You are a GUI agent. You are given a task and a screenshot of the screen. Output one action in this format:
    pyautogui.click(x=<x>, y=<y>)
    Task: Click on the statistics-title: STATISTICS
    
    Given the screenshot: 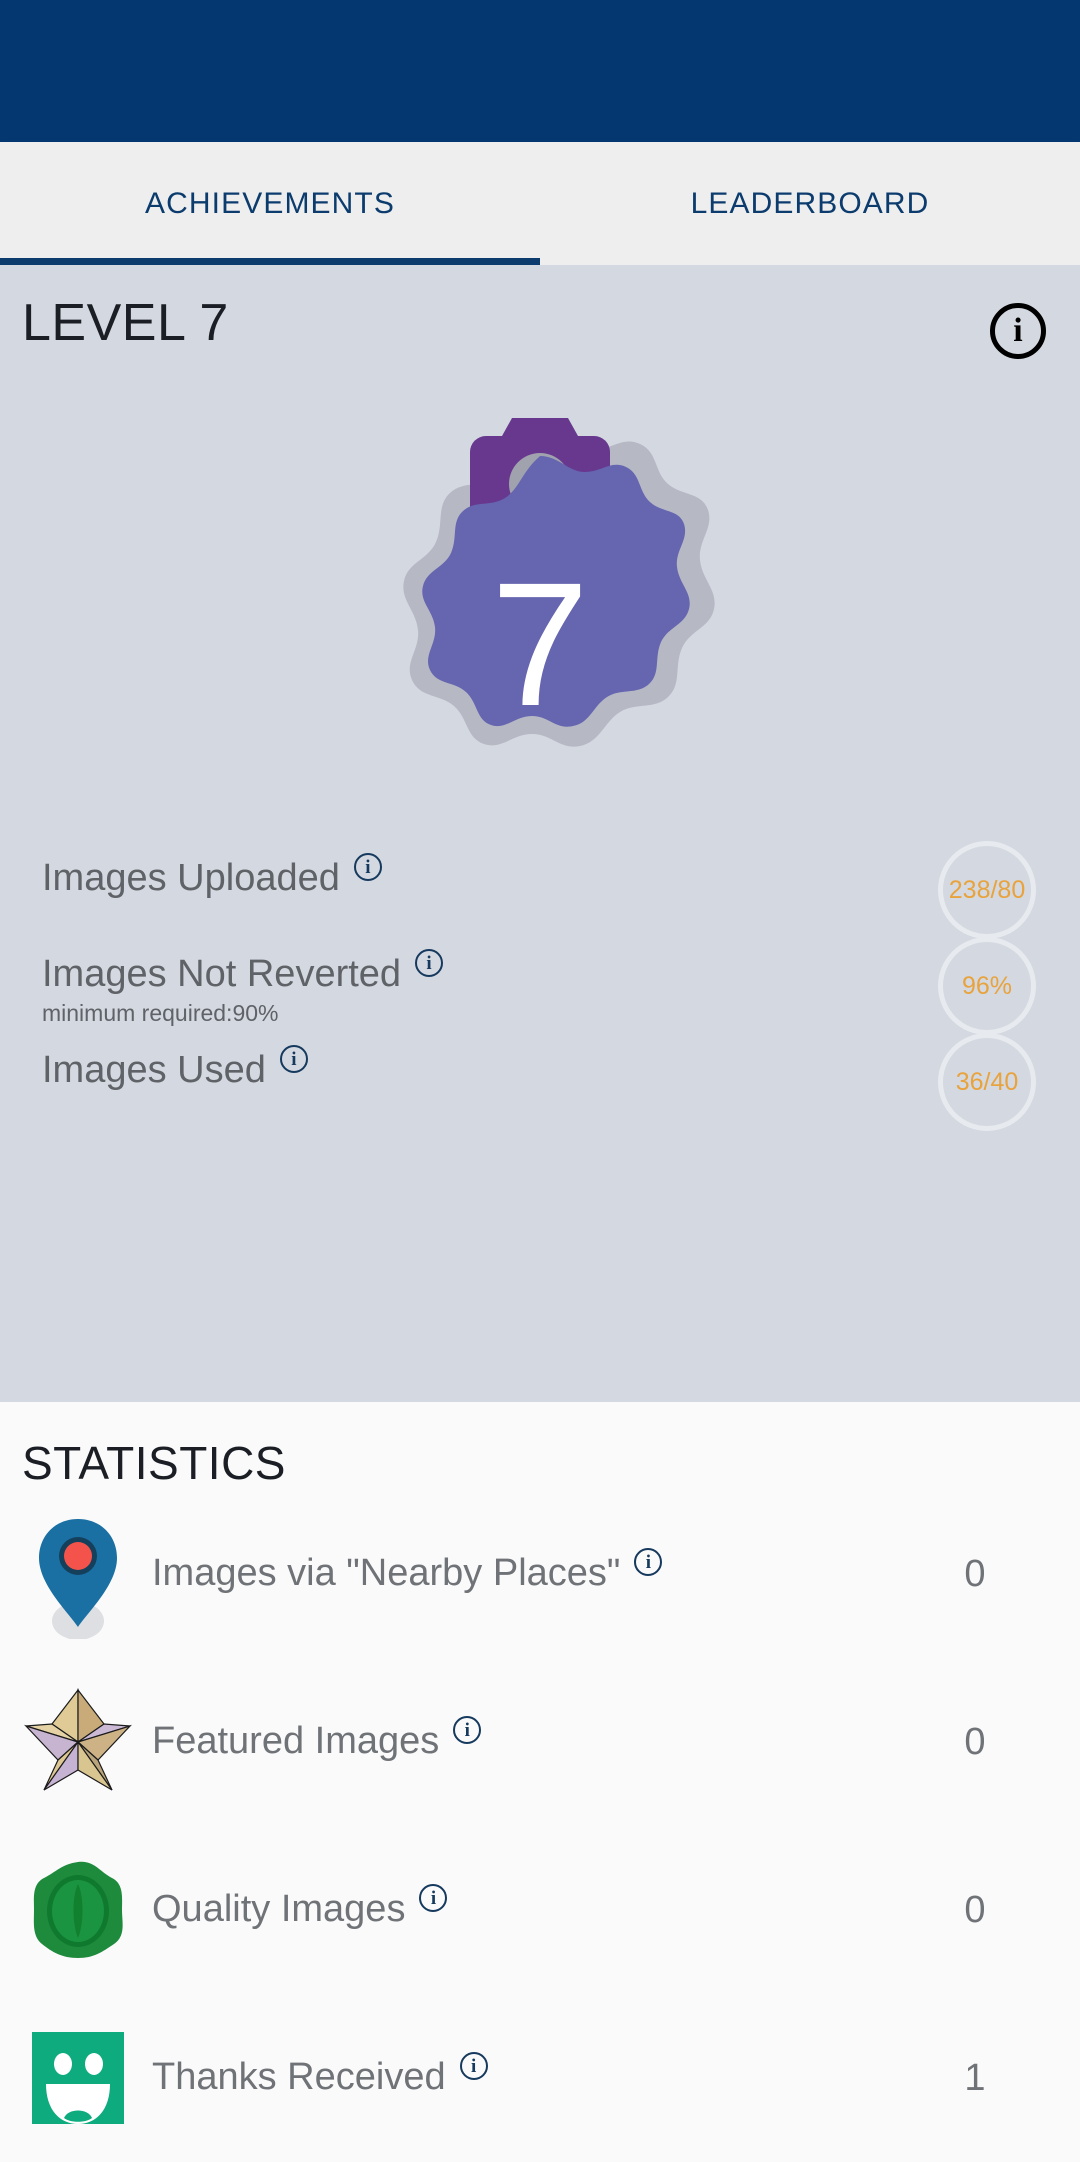 What is the action you would take?
    pyautogui.click(x=154, y=1463)
    